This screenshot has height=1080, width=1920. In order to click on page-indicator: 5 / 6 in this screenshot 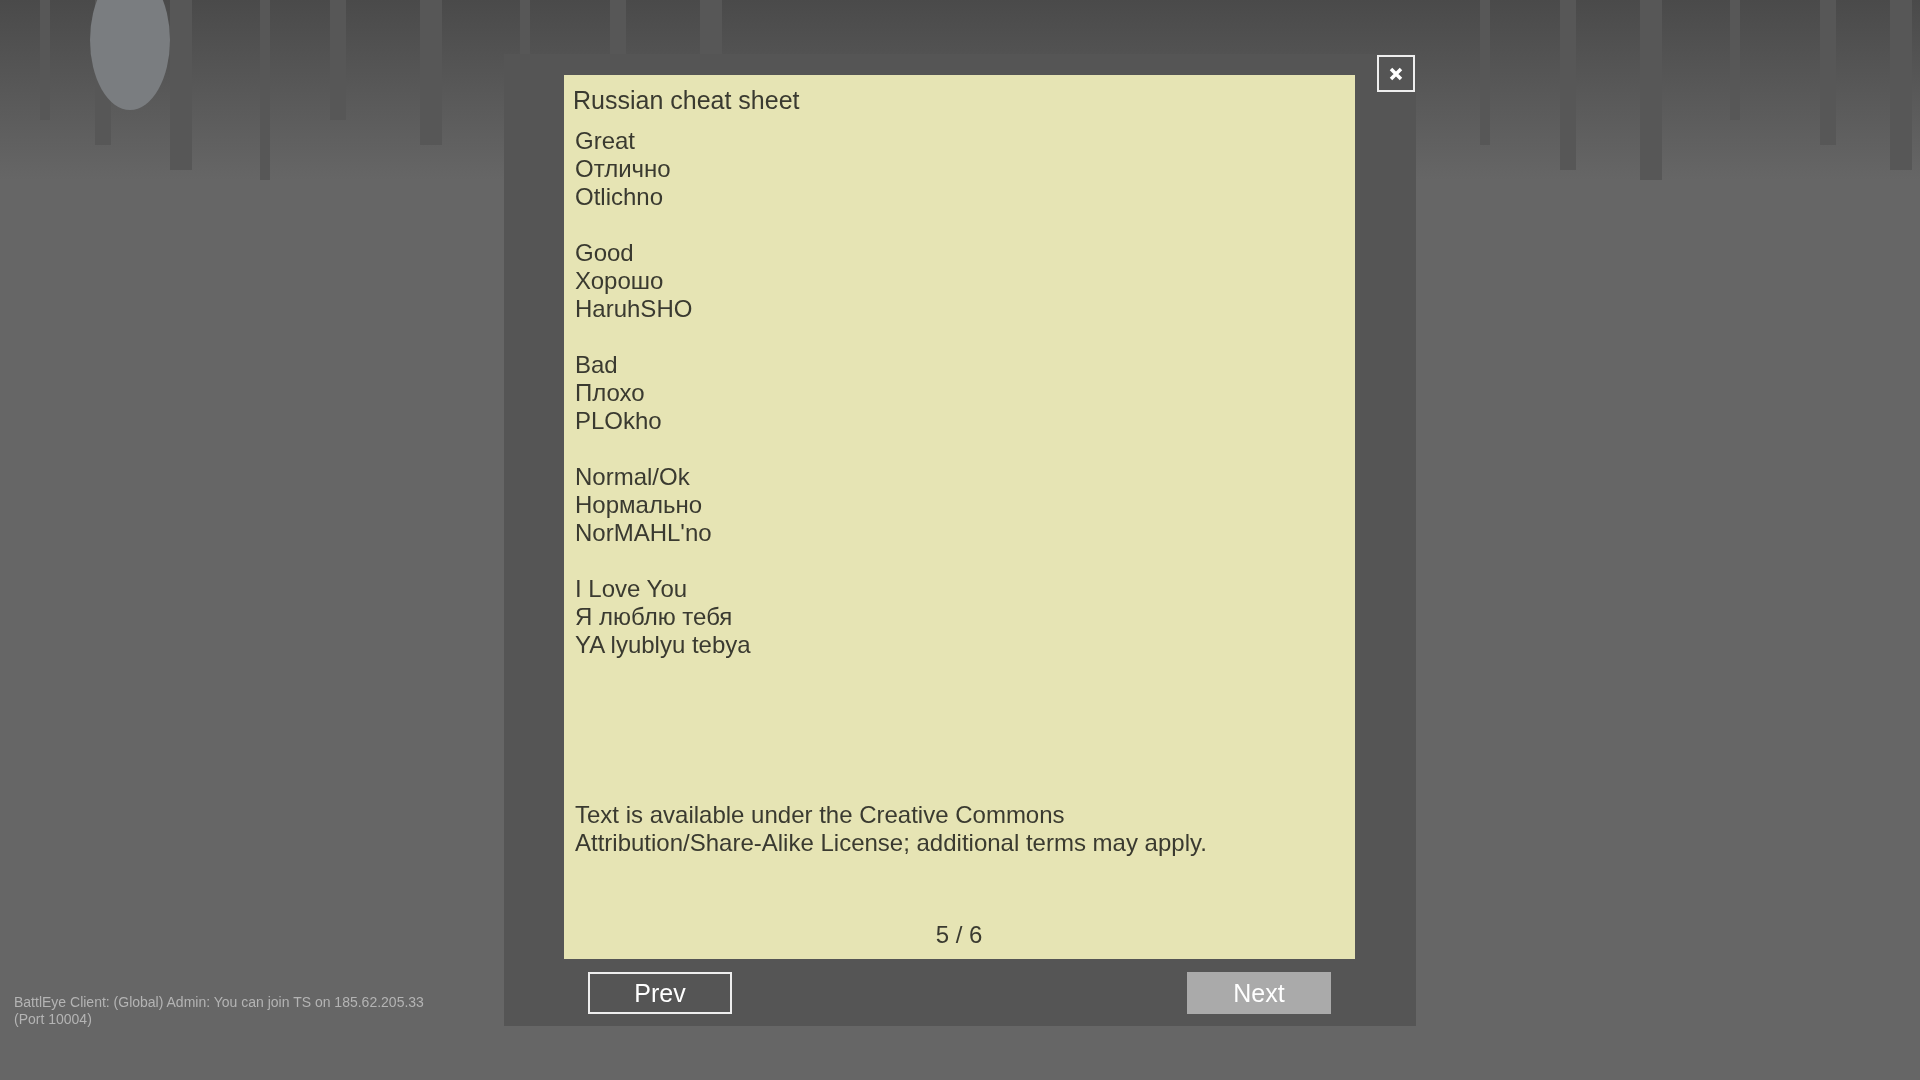, I will do `click(959, 935)`.